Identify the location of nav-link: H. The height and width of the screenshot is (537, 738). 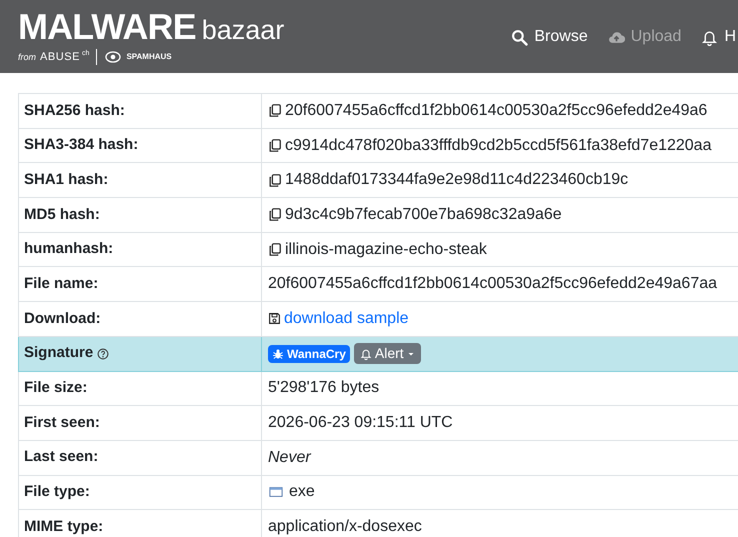
(718, 37).